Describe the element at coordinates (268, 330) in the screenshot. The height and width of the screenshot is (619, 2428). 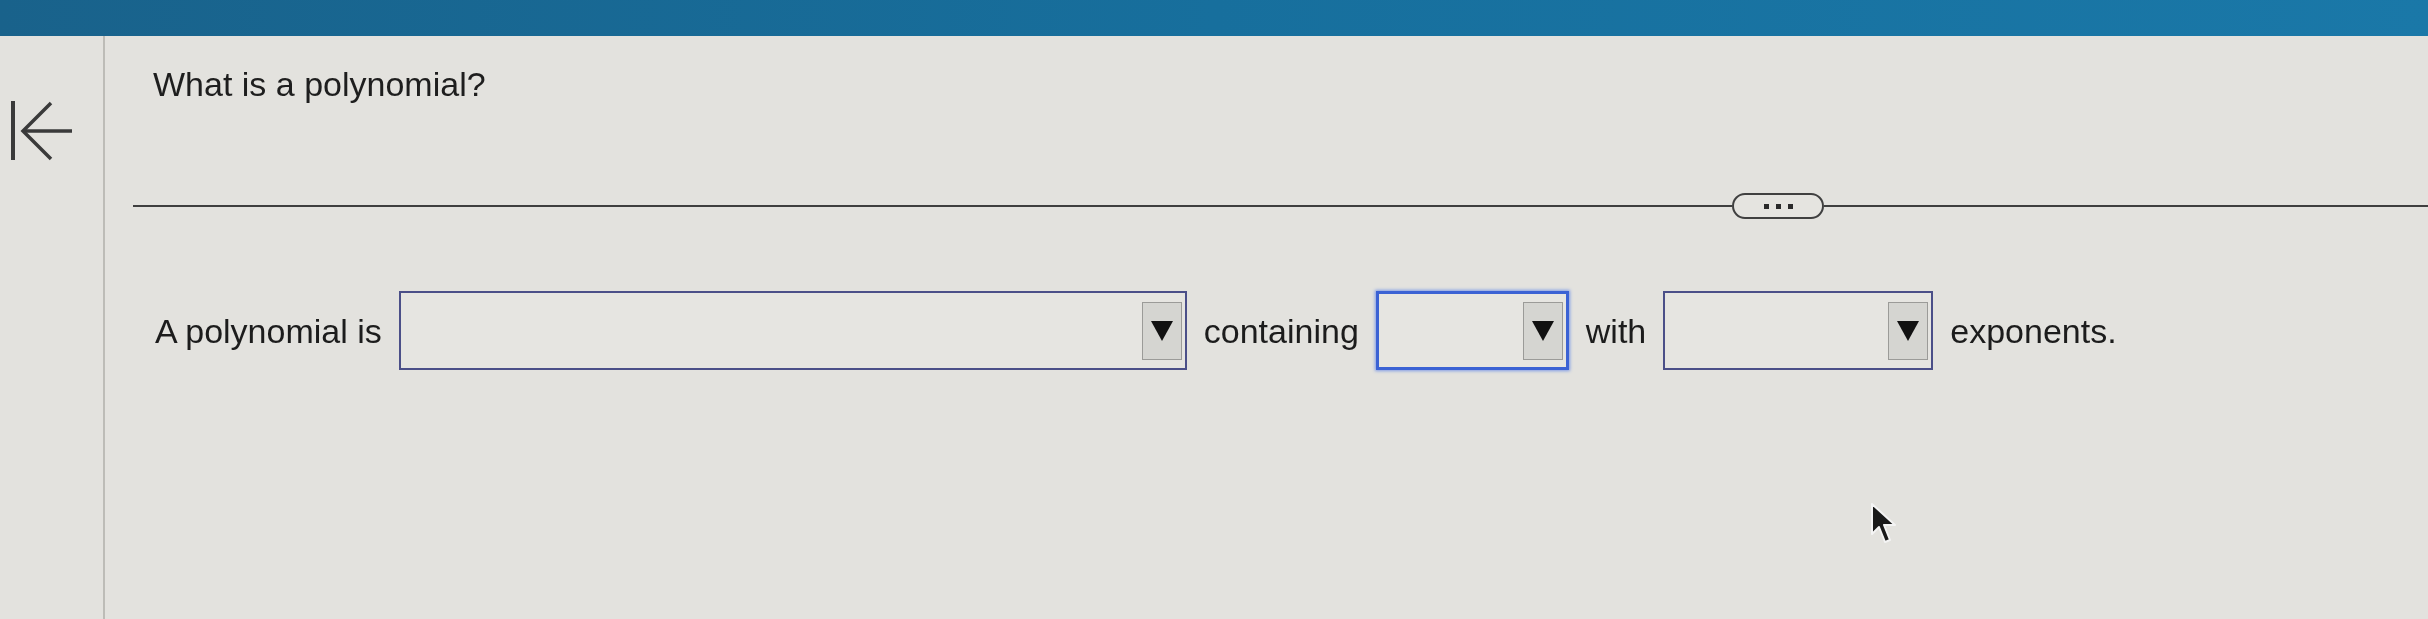
I see `sentence-text: A polynomial is` at that location.